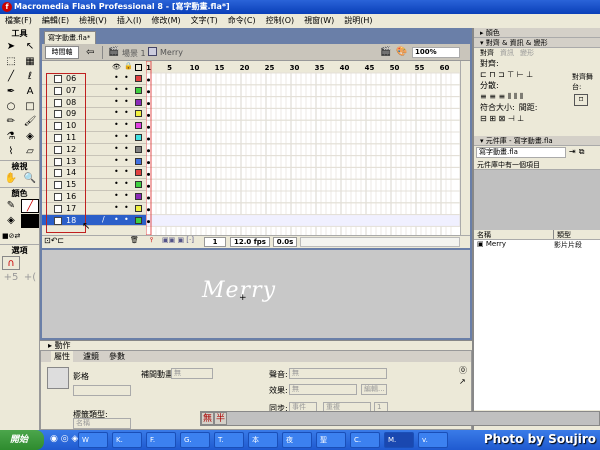 This screenshot has width=600, height=450. What do you see at coordinates (11, 278) in the screenshot?
I see `smooth-icon: +5` at bounding box center [11, 278].